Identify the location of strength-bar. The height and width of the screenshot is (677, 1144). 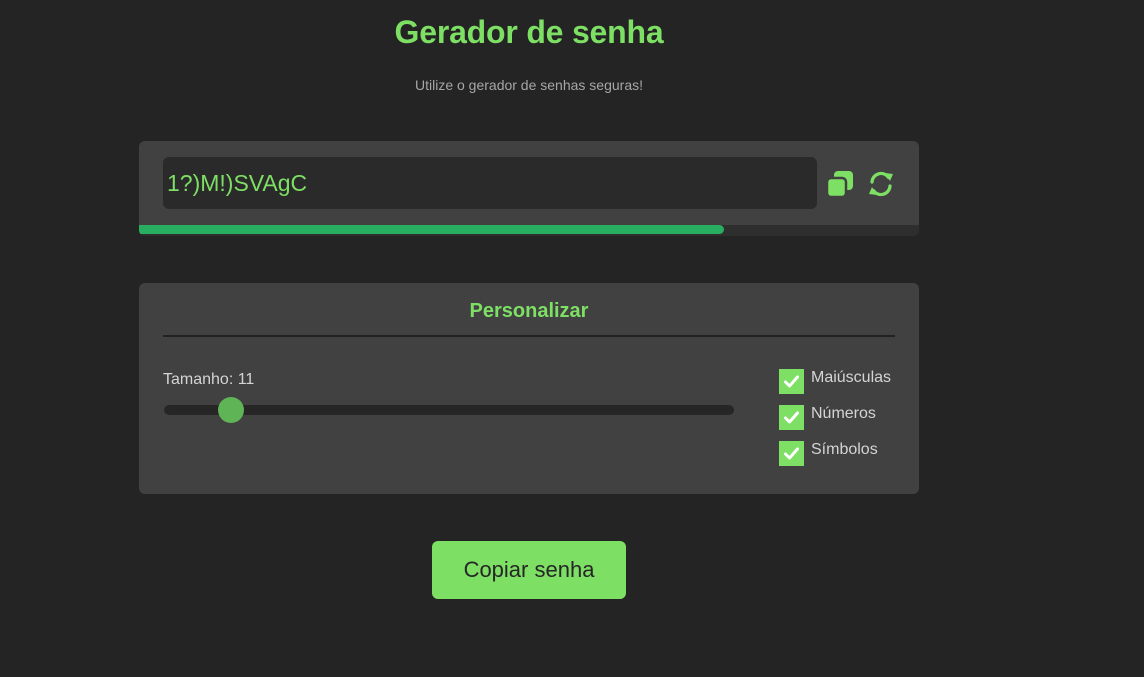
(529, 230).